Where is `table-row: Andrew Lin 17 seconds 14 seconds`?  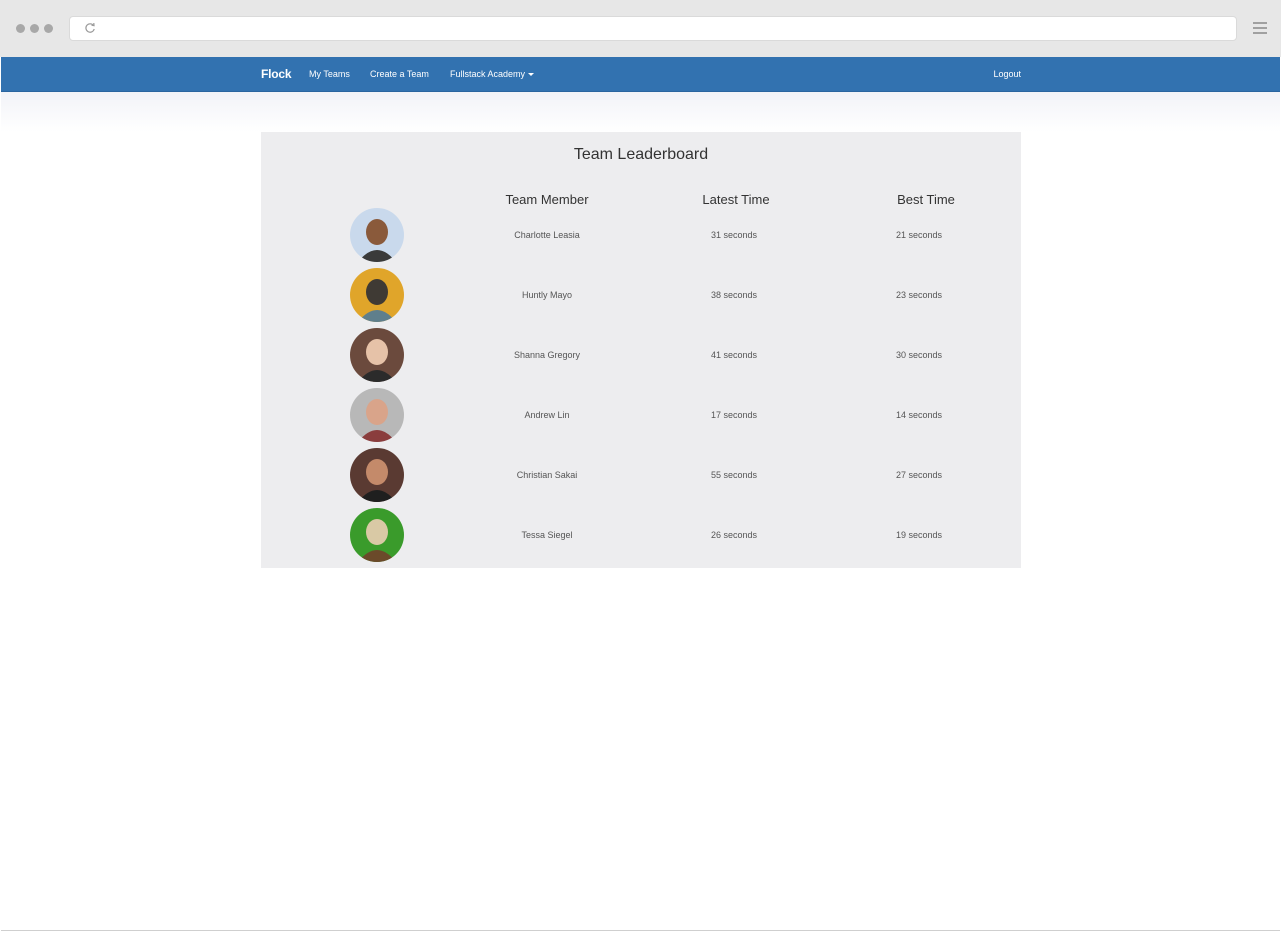 table-row: Andrew Lin 17 seconds 14 seconds is located at coordinates (641, 418).